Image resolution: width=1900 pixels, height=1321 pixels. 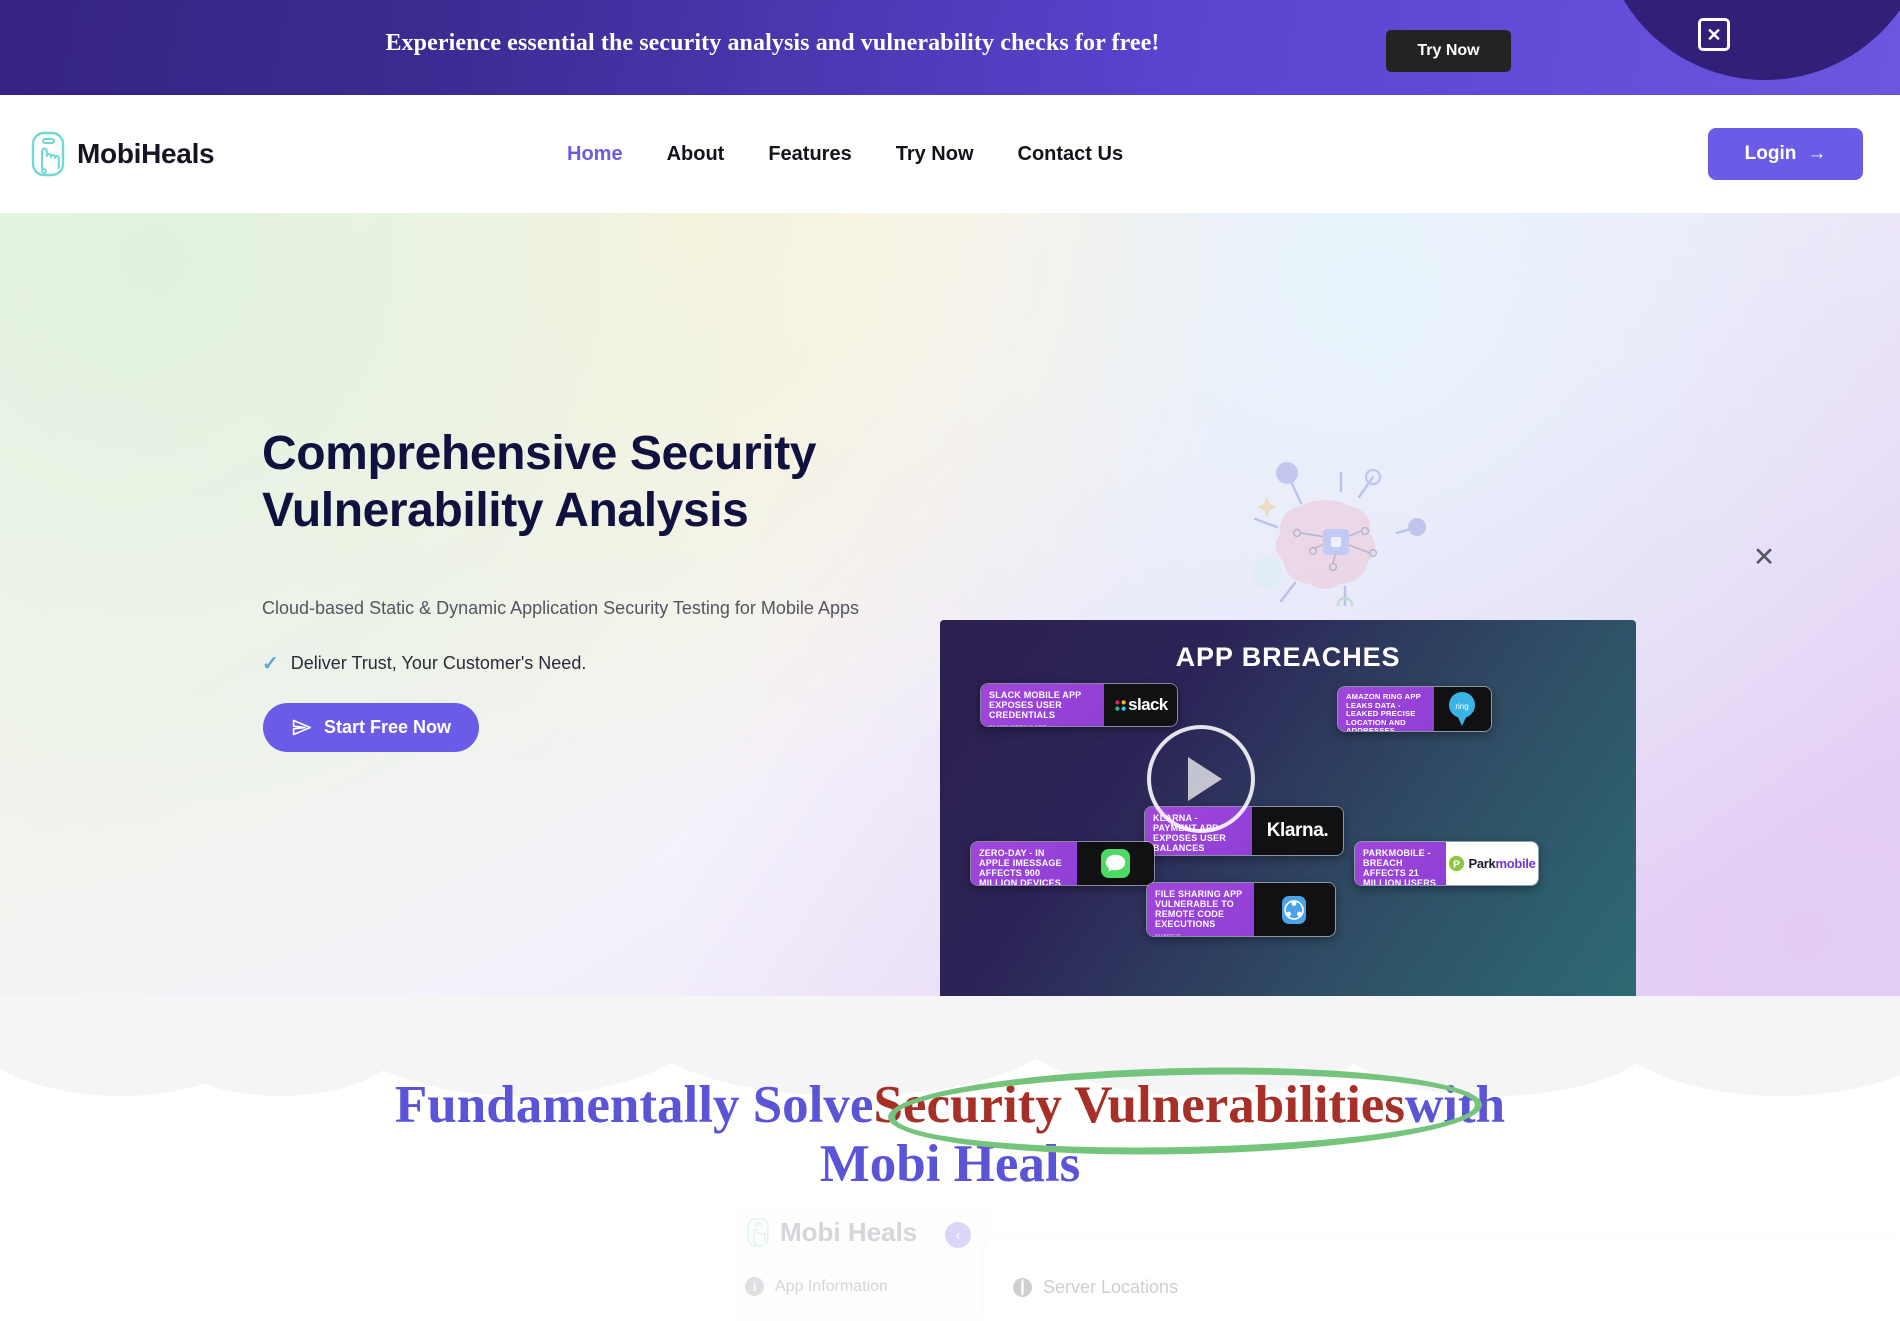 I want to click on hero-close-button: ✕, so click(x=1764, y=557).